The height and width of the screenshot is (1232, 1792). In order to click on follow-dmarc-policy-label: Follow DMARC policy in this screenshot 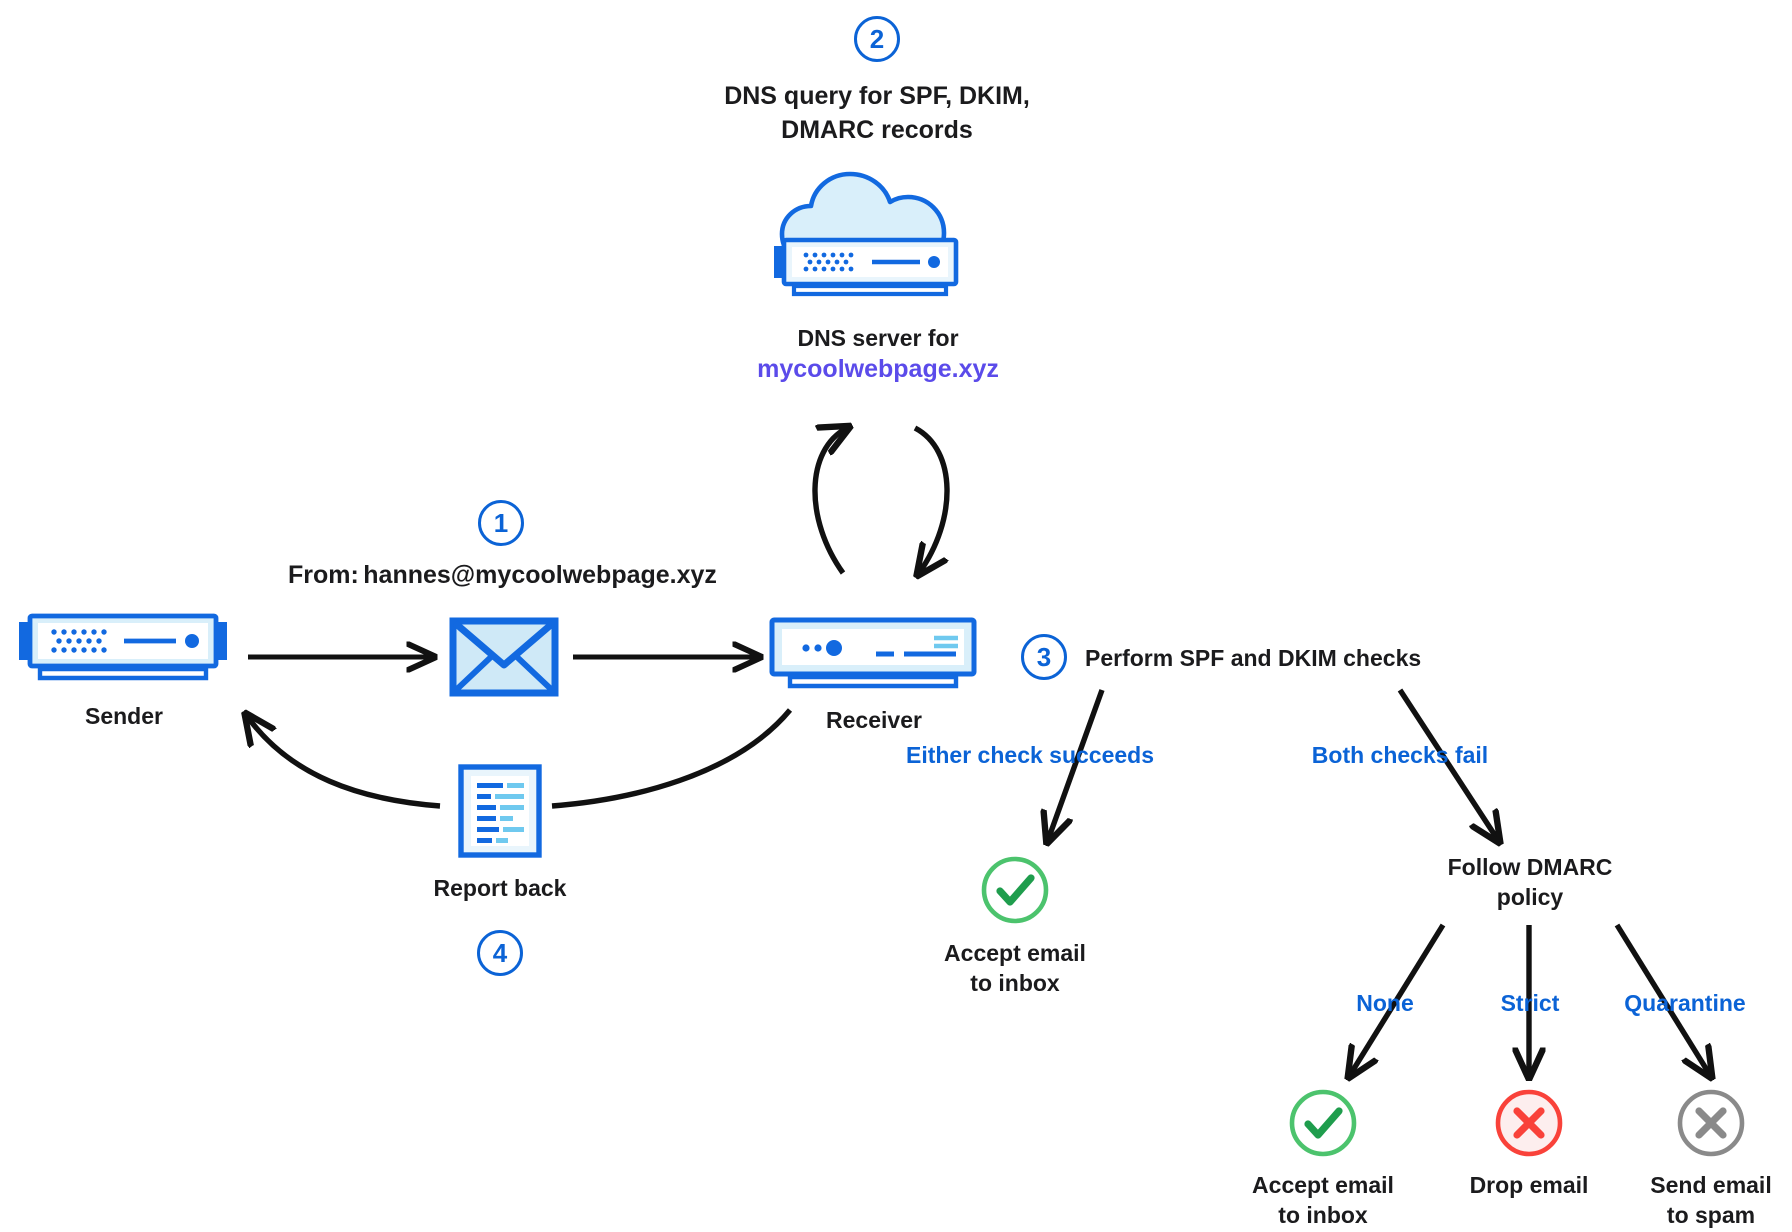, I will do `click(1530, 882)`.